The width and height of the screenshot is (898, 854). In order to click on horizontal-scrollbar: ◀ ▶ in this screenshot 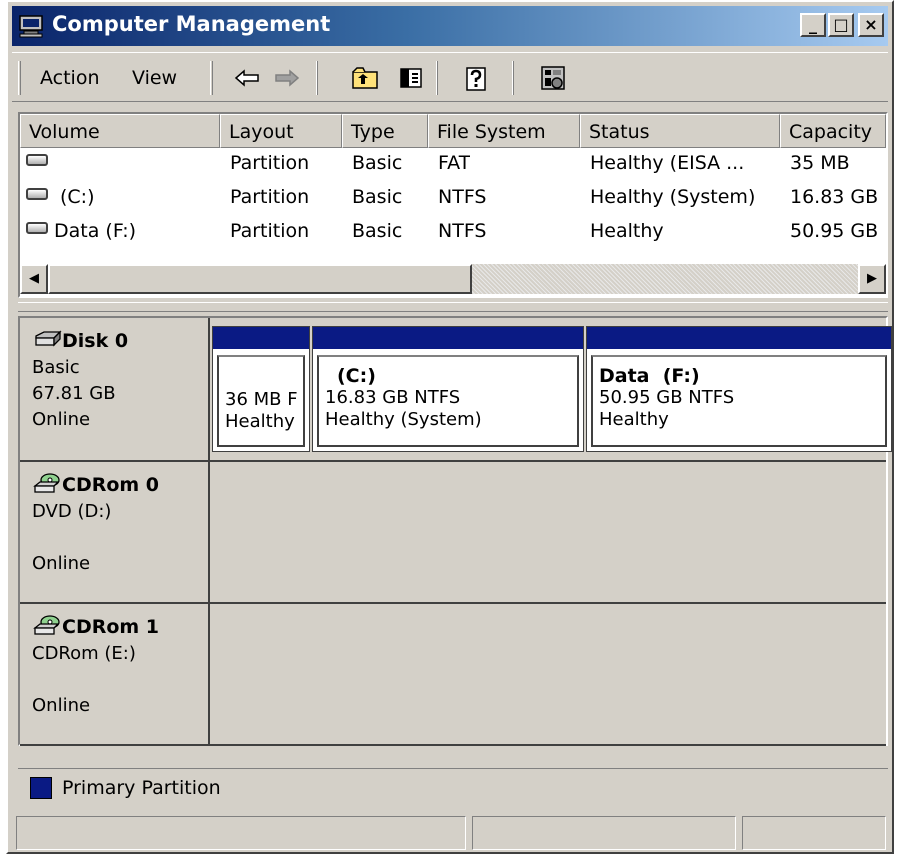, I will do `click(453, 279)`.